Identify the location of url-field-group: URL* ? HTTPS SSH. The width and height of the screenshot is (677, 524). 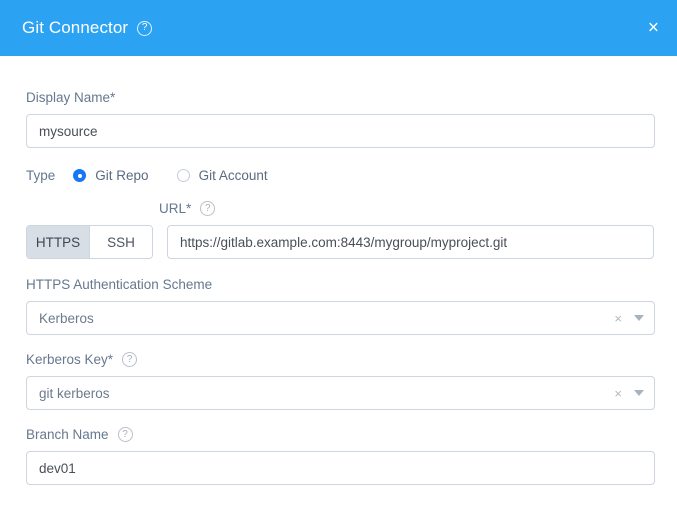
(340, 230).